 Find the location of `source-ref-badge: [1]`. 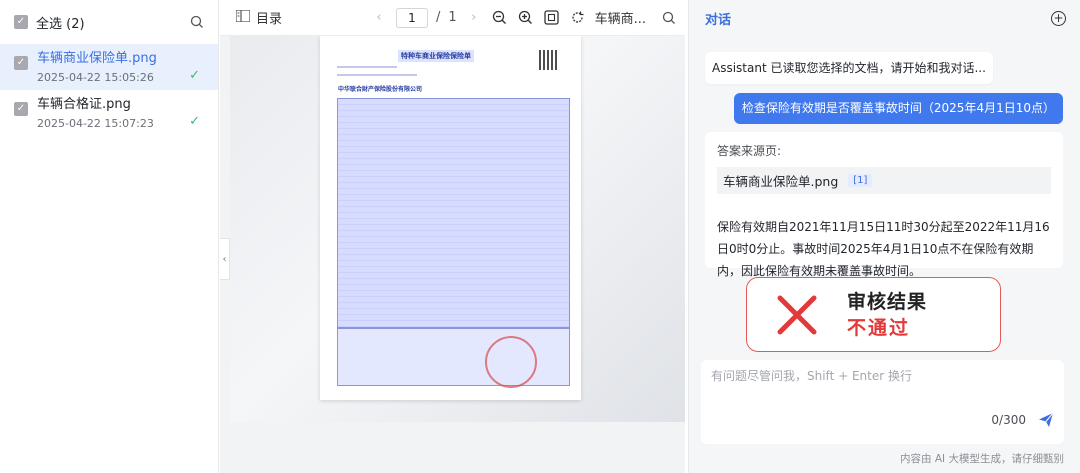

source-ref-badge: [1] is located at coordinates (860, 180).